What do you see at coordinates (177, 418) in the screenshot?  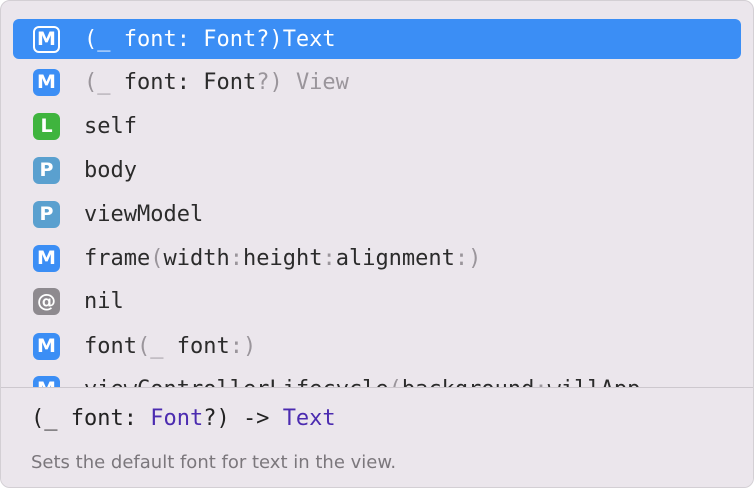 I see `type-link: Font` at bounding box center [177, 418].